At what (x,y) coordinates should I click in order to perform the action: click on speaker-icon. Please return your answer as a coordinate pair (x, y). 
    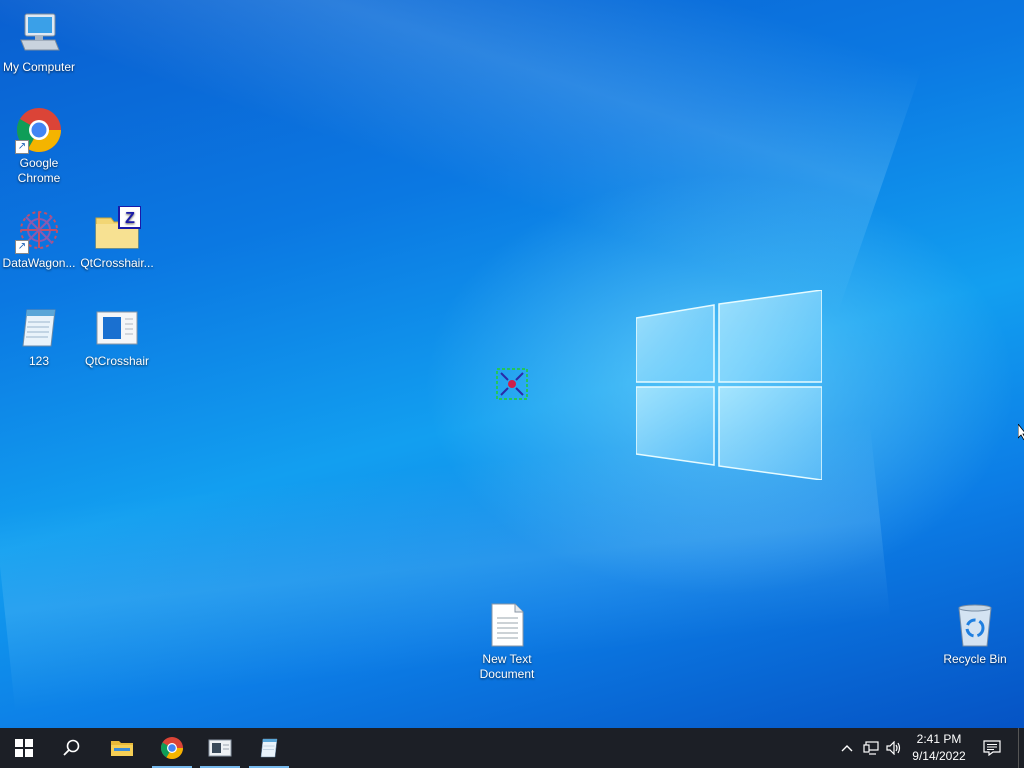
    Looking at the image, I should click on (893, 748).